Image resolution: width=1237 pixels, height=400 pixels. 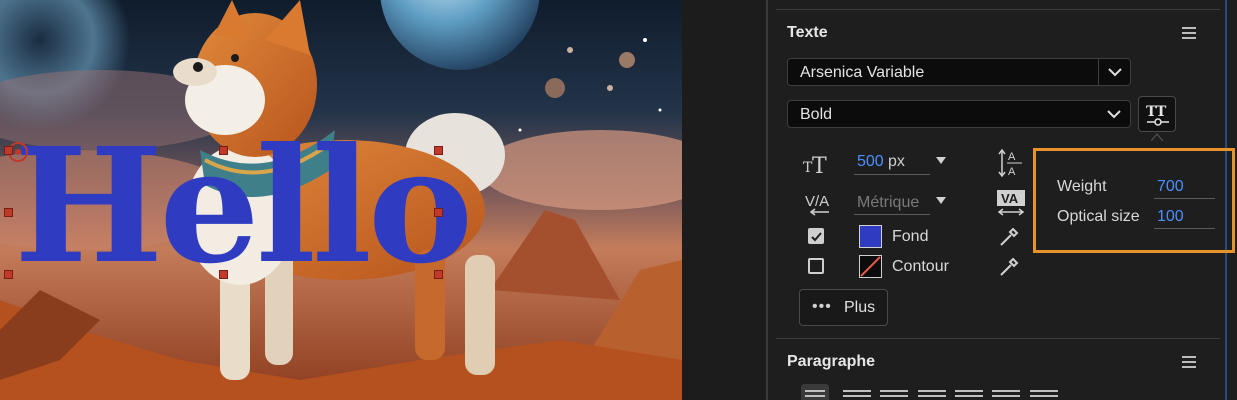 I want to click on justify-center-button, so click(x=969, y=392).